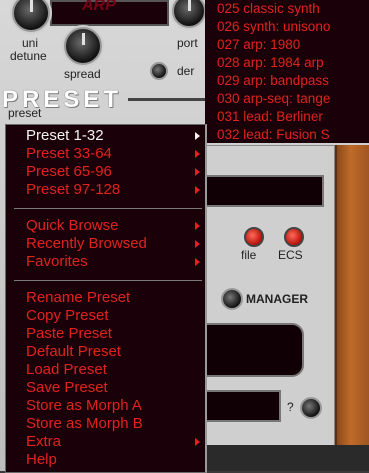  What do you see at coordinates (270, 116) in the screenshot?
I see `preset-list-item: 031 lead: Berliner` at bounding box center [270, 116].